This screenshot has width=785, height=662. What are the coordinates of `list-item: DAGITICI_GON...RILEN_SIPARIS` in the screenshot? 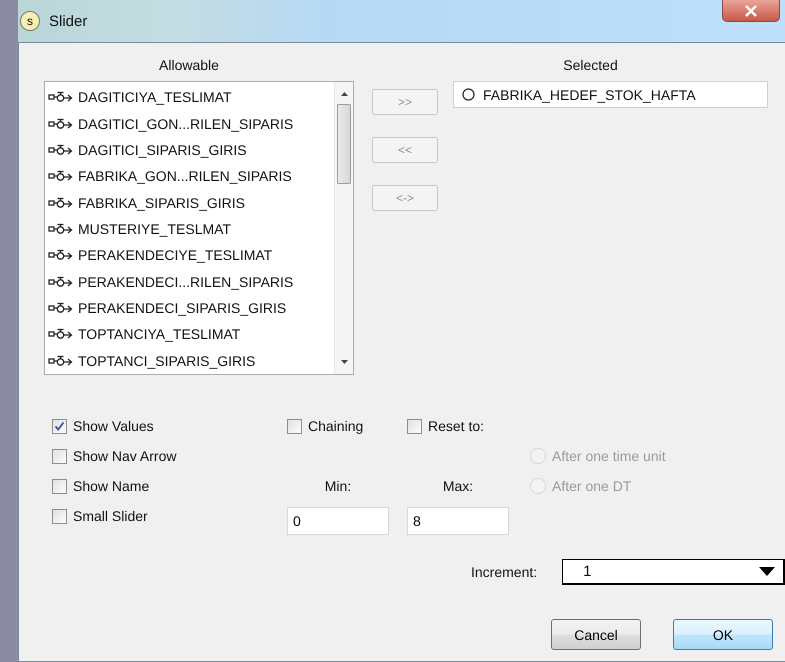 It's located at (189, 123).